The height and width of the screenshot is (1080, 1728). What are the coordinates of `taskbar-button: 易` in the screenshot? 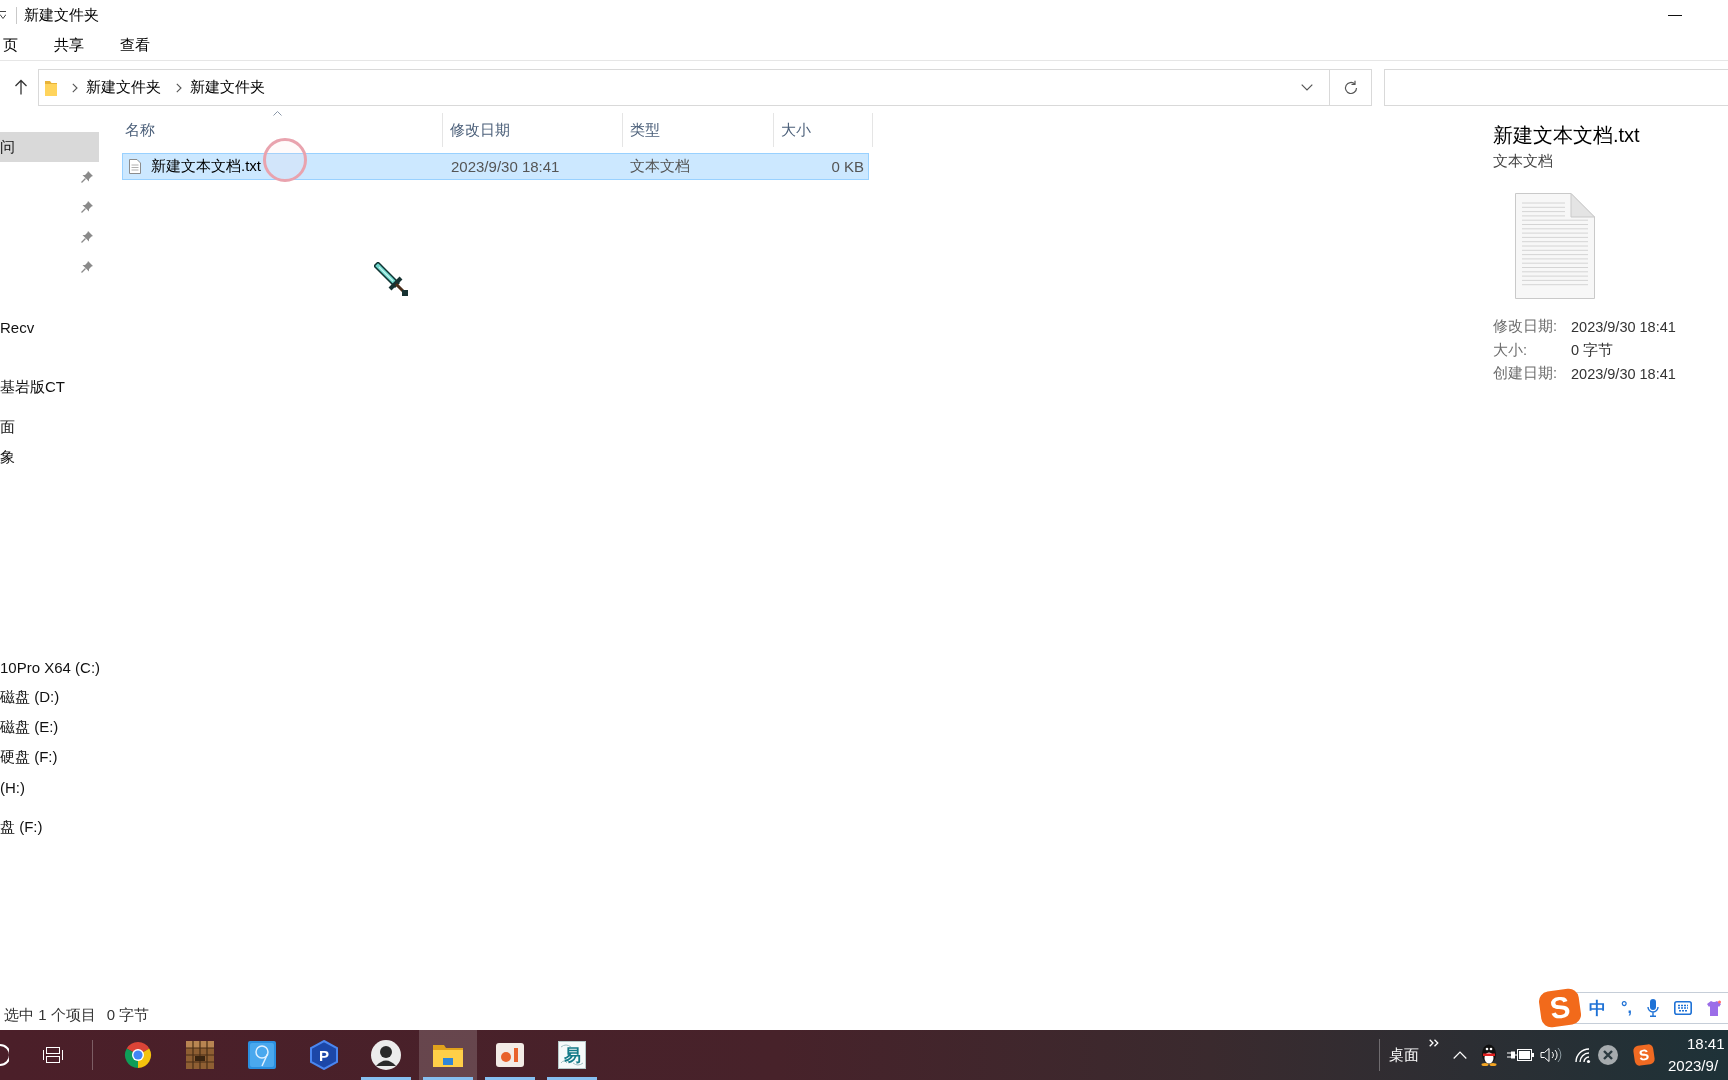 It's located at (572, 1055).